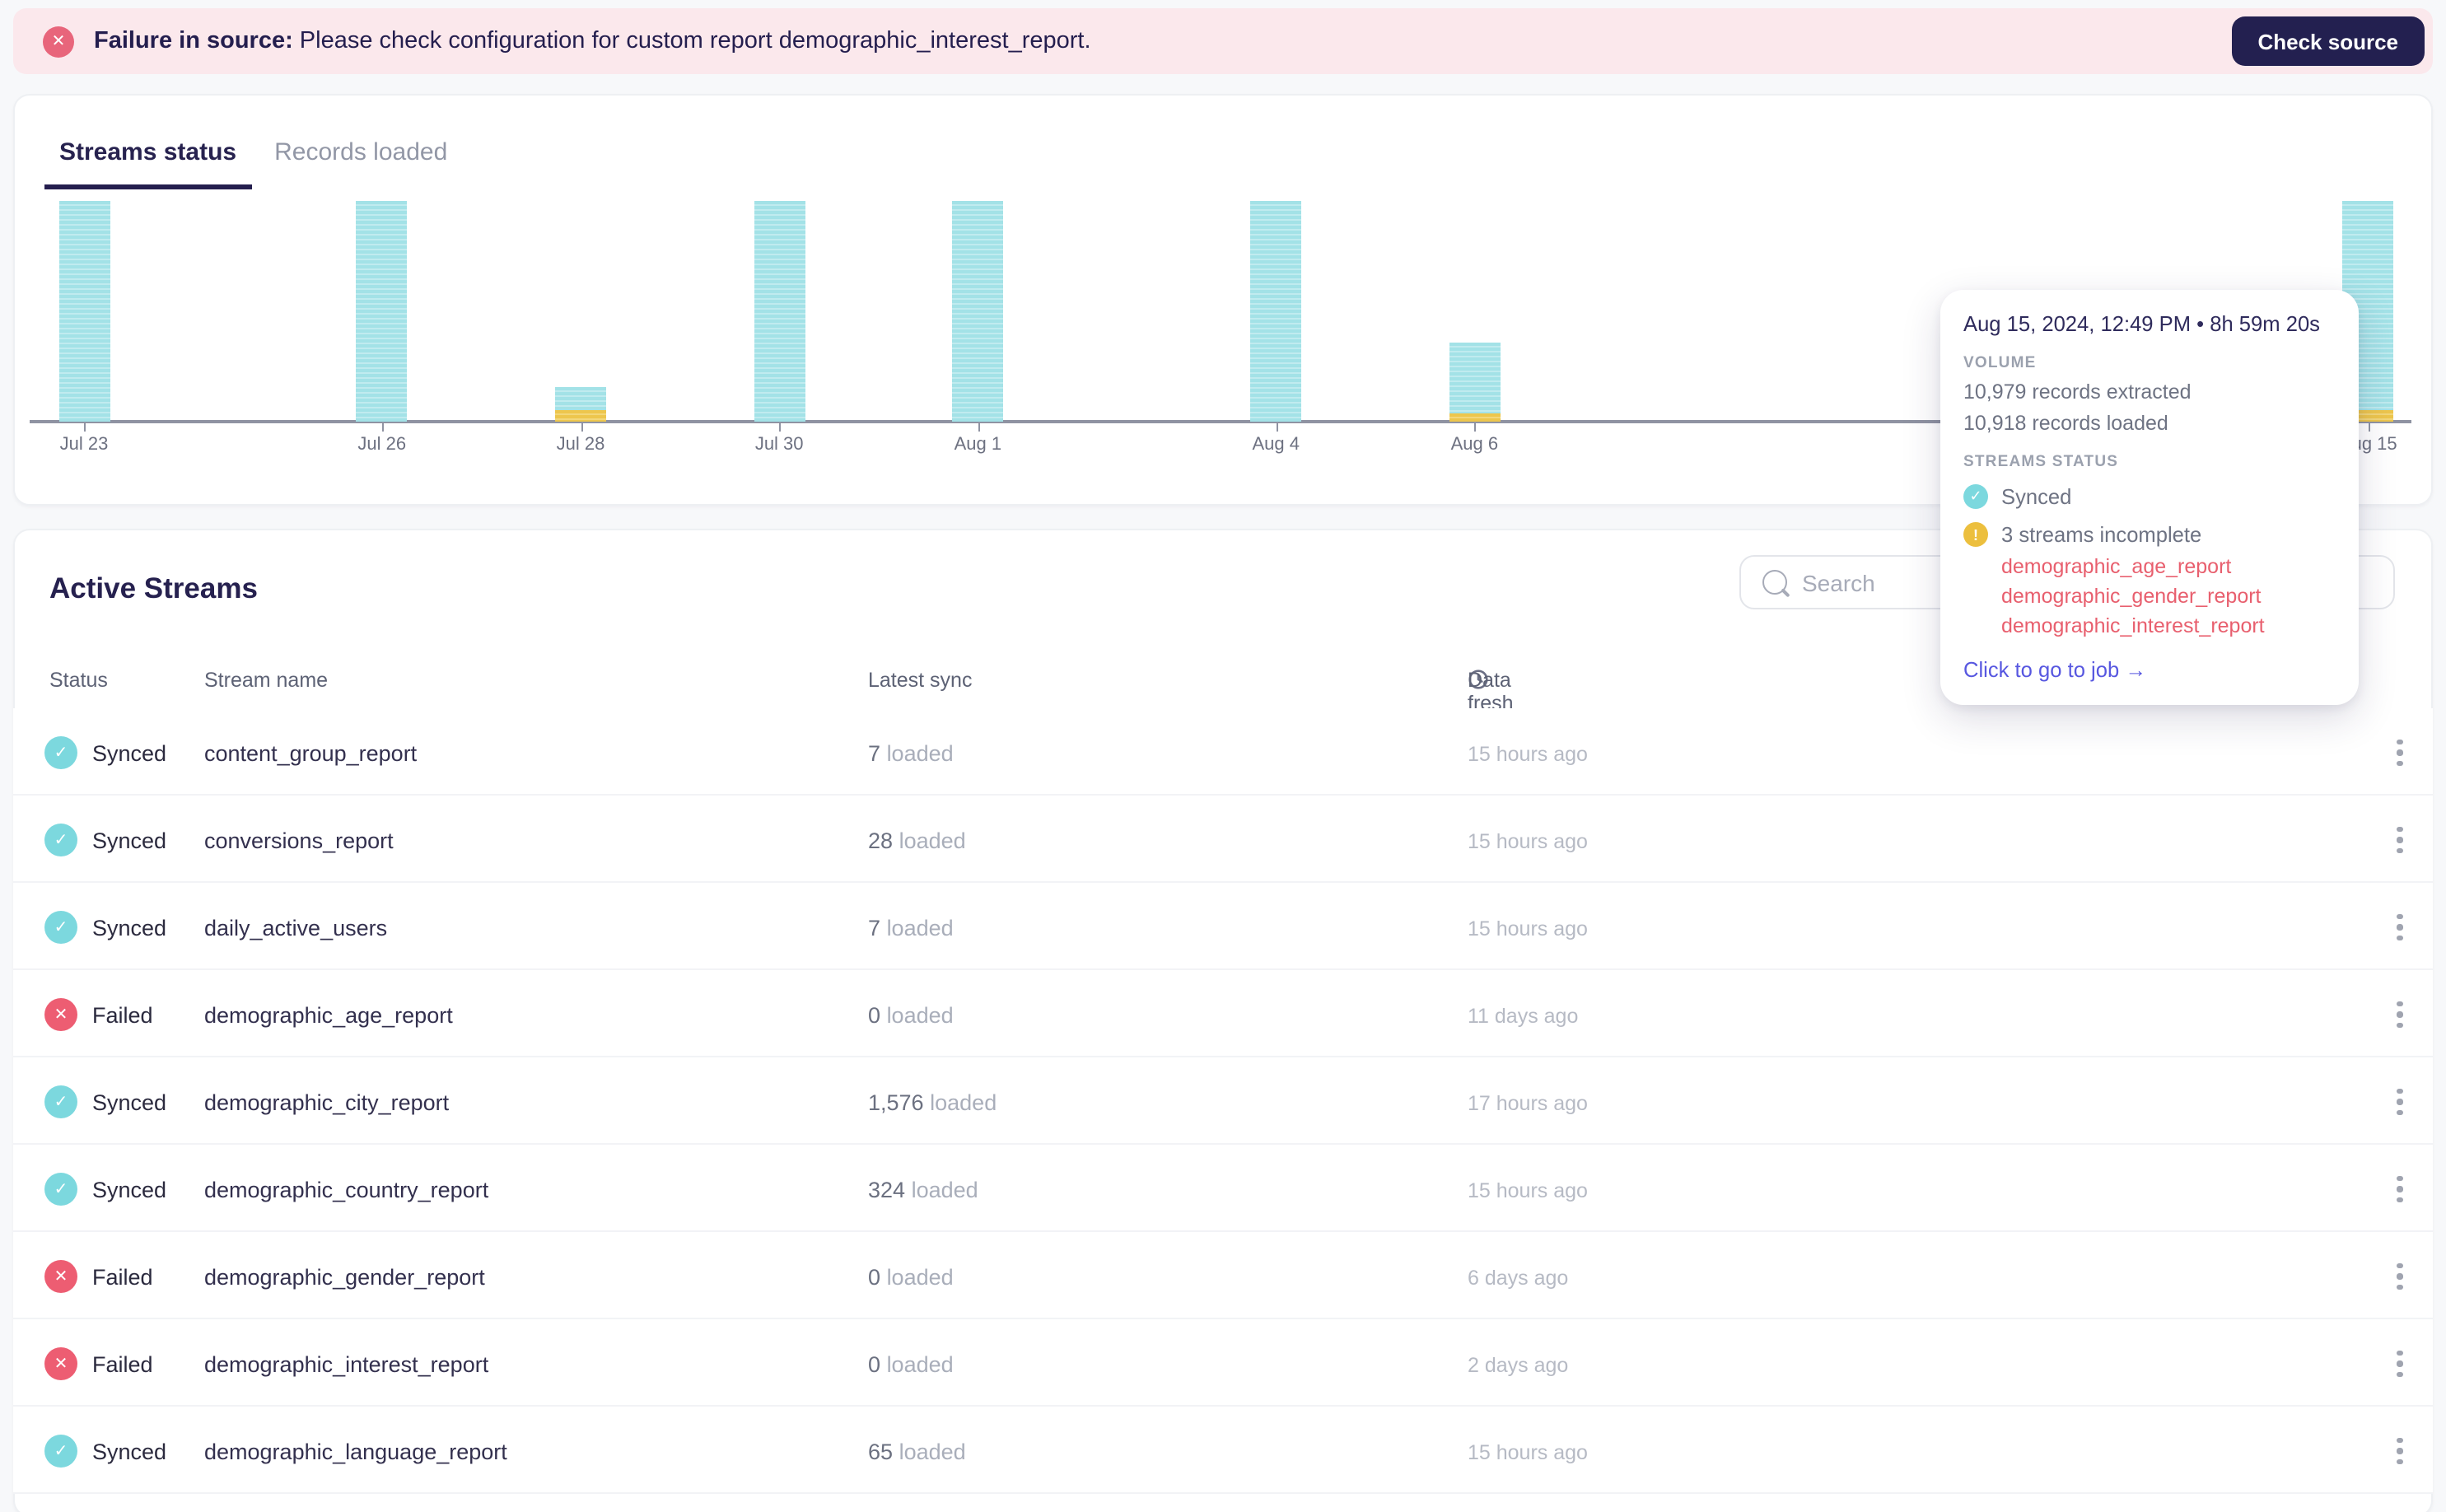 This screenshot has width=2446, height=1512. What do you see at coordinates (78, 680) in the screenshot?
I see `column-status: Status` at bounding box center [78, 680].